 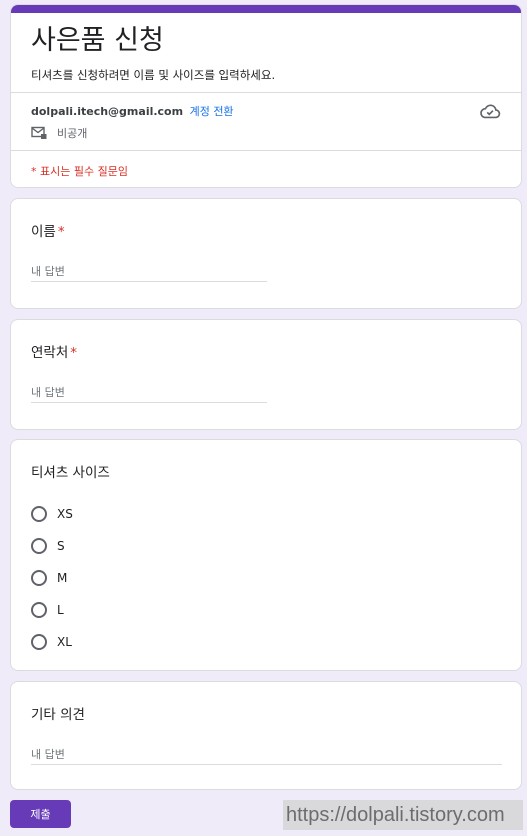 I want to click on size-option-xs: XS, so click(x=52, y=514).